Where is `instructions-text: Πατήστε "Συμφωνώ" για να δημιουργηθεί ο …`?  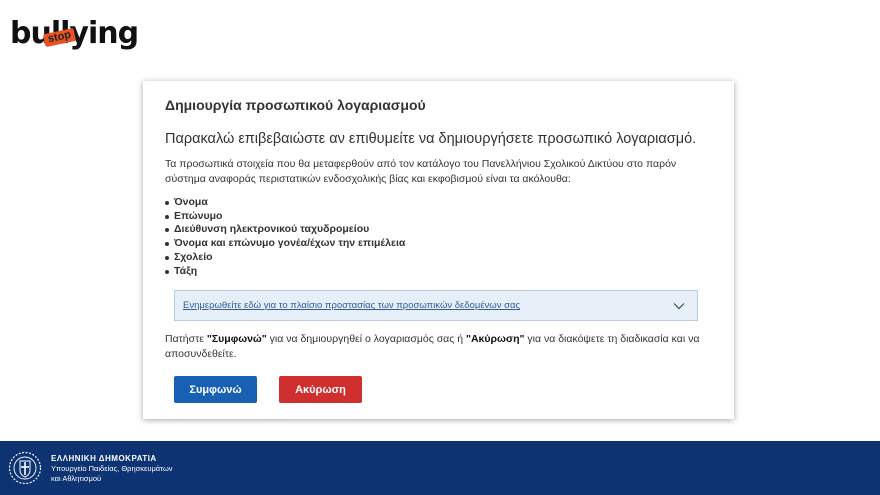 instructions-text: Πατήστε "Συμφωνώ" για να δημιουργηθεί ο … is located at coordinates (438, 347).